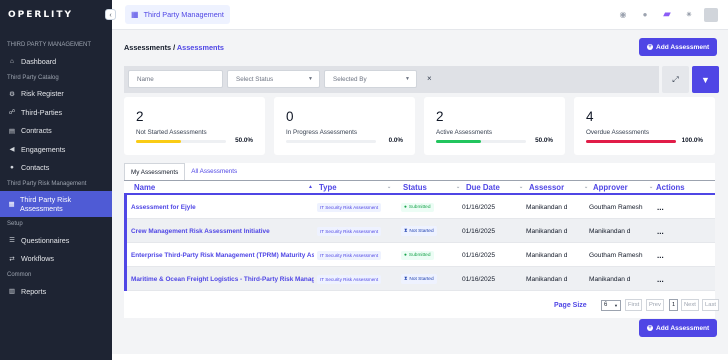  I want to click on chevron-left-icon: ‹, so click(110, 14).